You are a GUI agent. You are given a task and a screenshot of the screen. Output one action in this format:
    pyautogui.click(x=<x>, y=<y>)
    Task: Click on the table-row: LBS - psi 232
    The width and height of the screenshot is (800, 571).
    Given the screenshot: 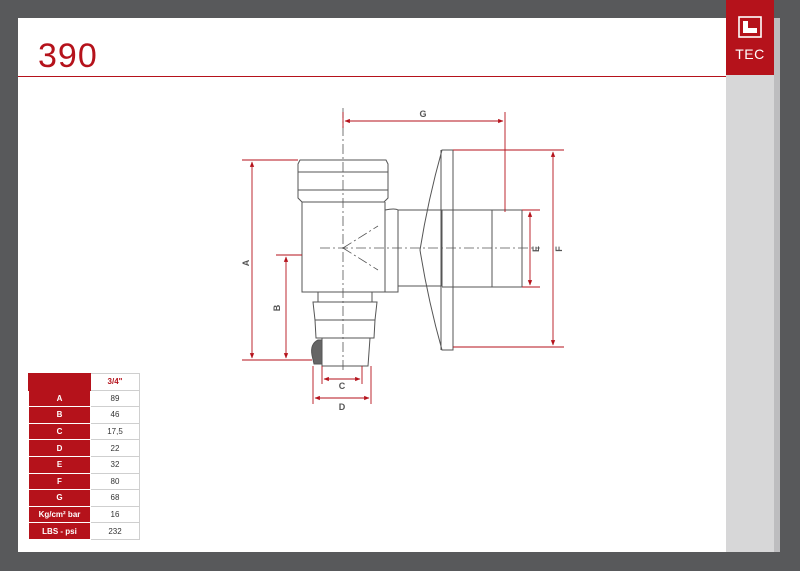 What is the action you would take?
    pyautogui.click(x=84, y=531)
    